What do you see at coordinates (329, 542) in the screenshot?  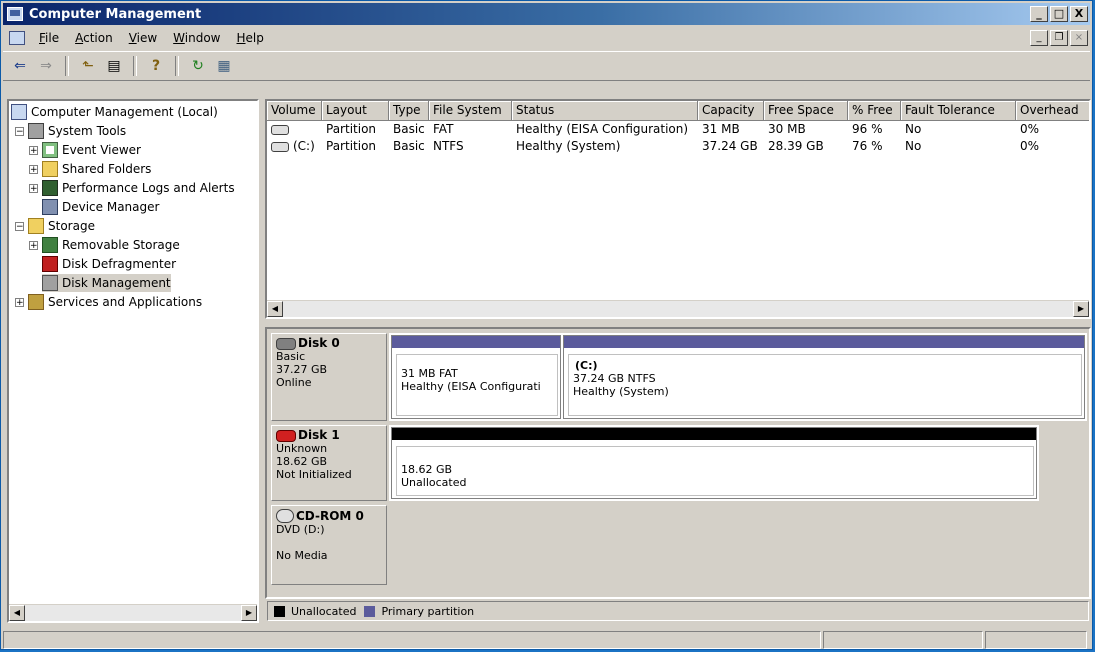 I see `disk-size` at bounding box center [329, 542].